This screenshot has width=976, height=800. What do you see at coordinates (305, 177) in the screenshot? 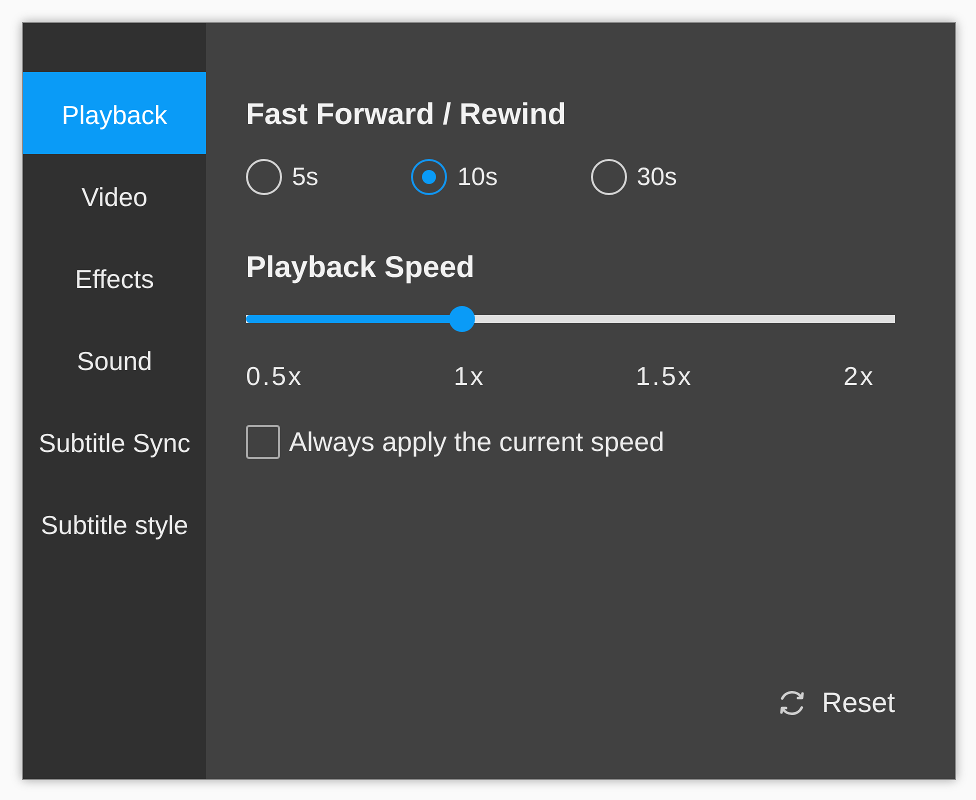
I see `radio-label: 5s` at bounding box center [305, 177].